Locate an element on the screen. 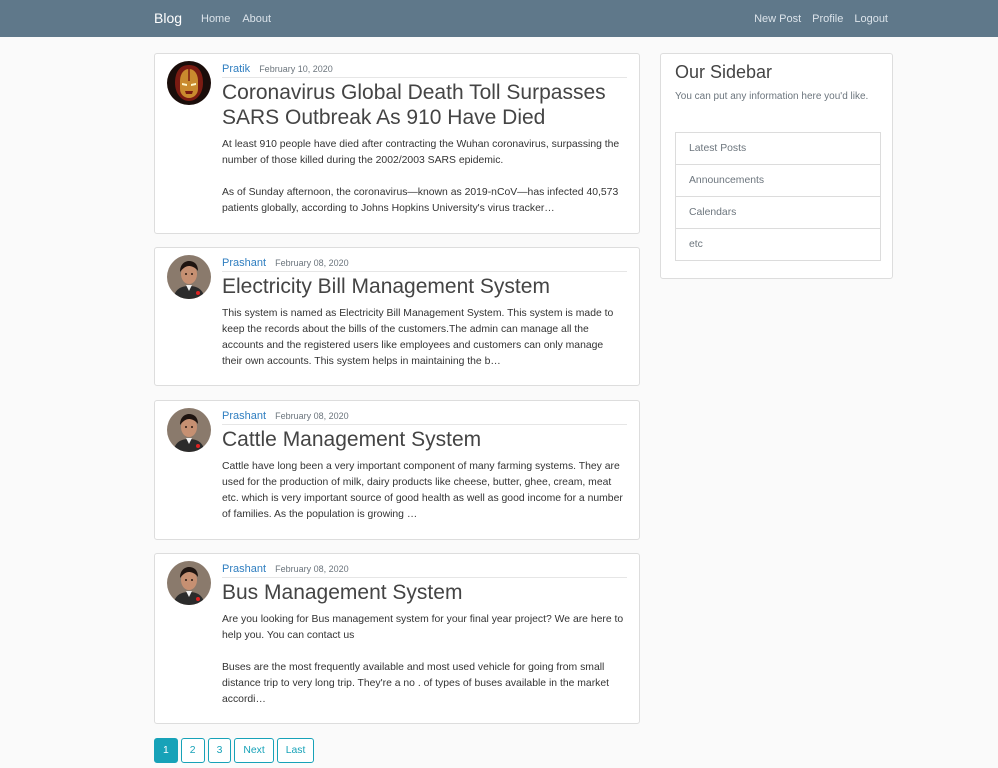  last-page-button: Last is located at coordinates (295, 750).